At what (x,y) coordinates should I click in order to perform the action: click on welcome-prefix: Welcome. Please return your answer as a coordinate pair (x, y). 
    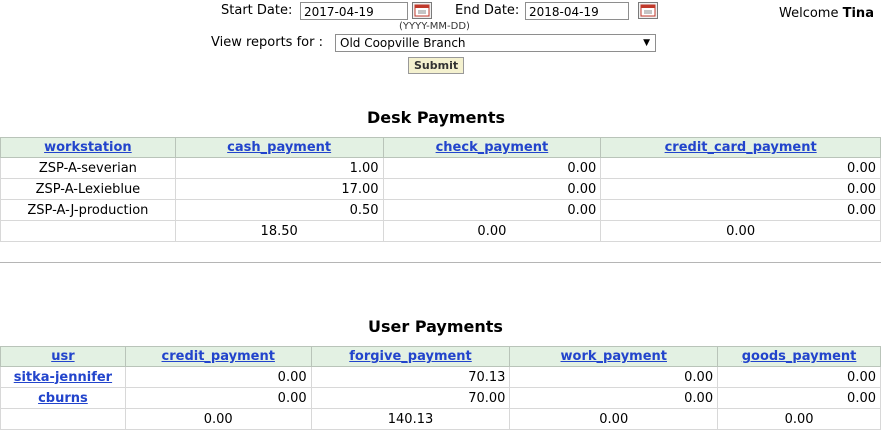
    Looking at the image, I should click on (809, 13).